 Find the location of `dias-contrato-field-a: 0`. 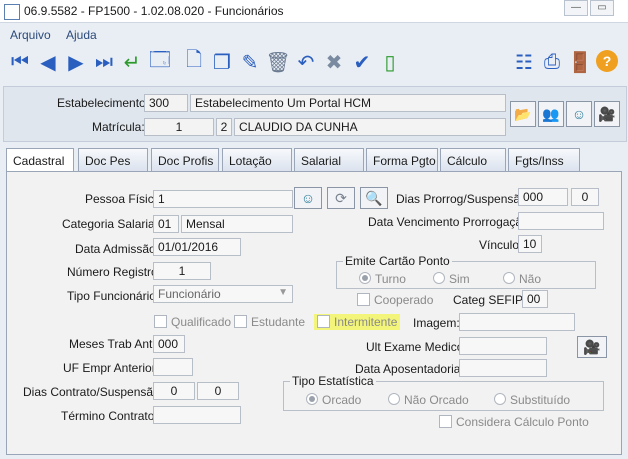

dias-contrato-field-a: 0 is located at coordinates (174, 391).